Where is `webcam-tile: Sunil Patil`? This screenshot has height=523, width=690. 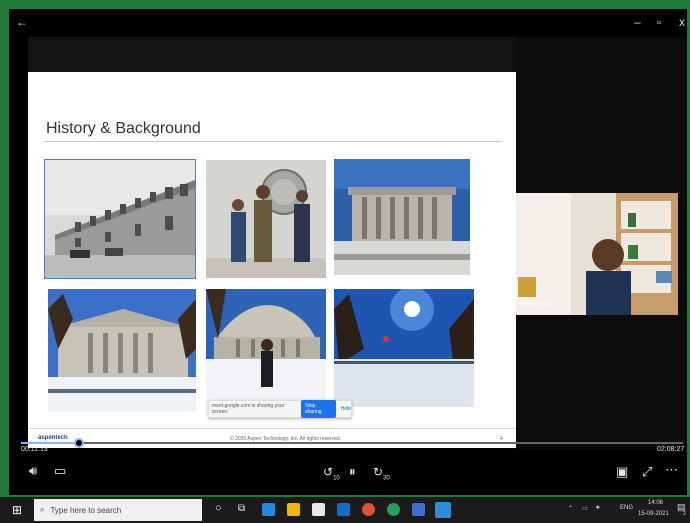 webcam-tile: Sunil Patil is located at coordinates (597, 254).